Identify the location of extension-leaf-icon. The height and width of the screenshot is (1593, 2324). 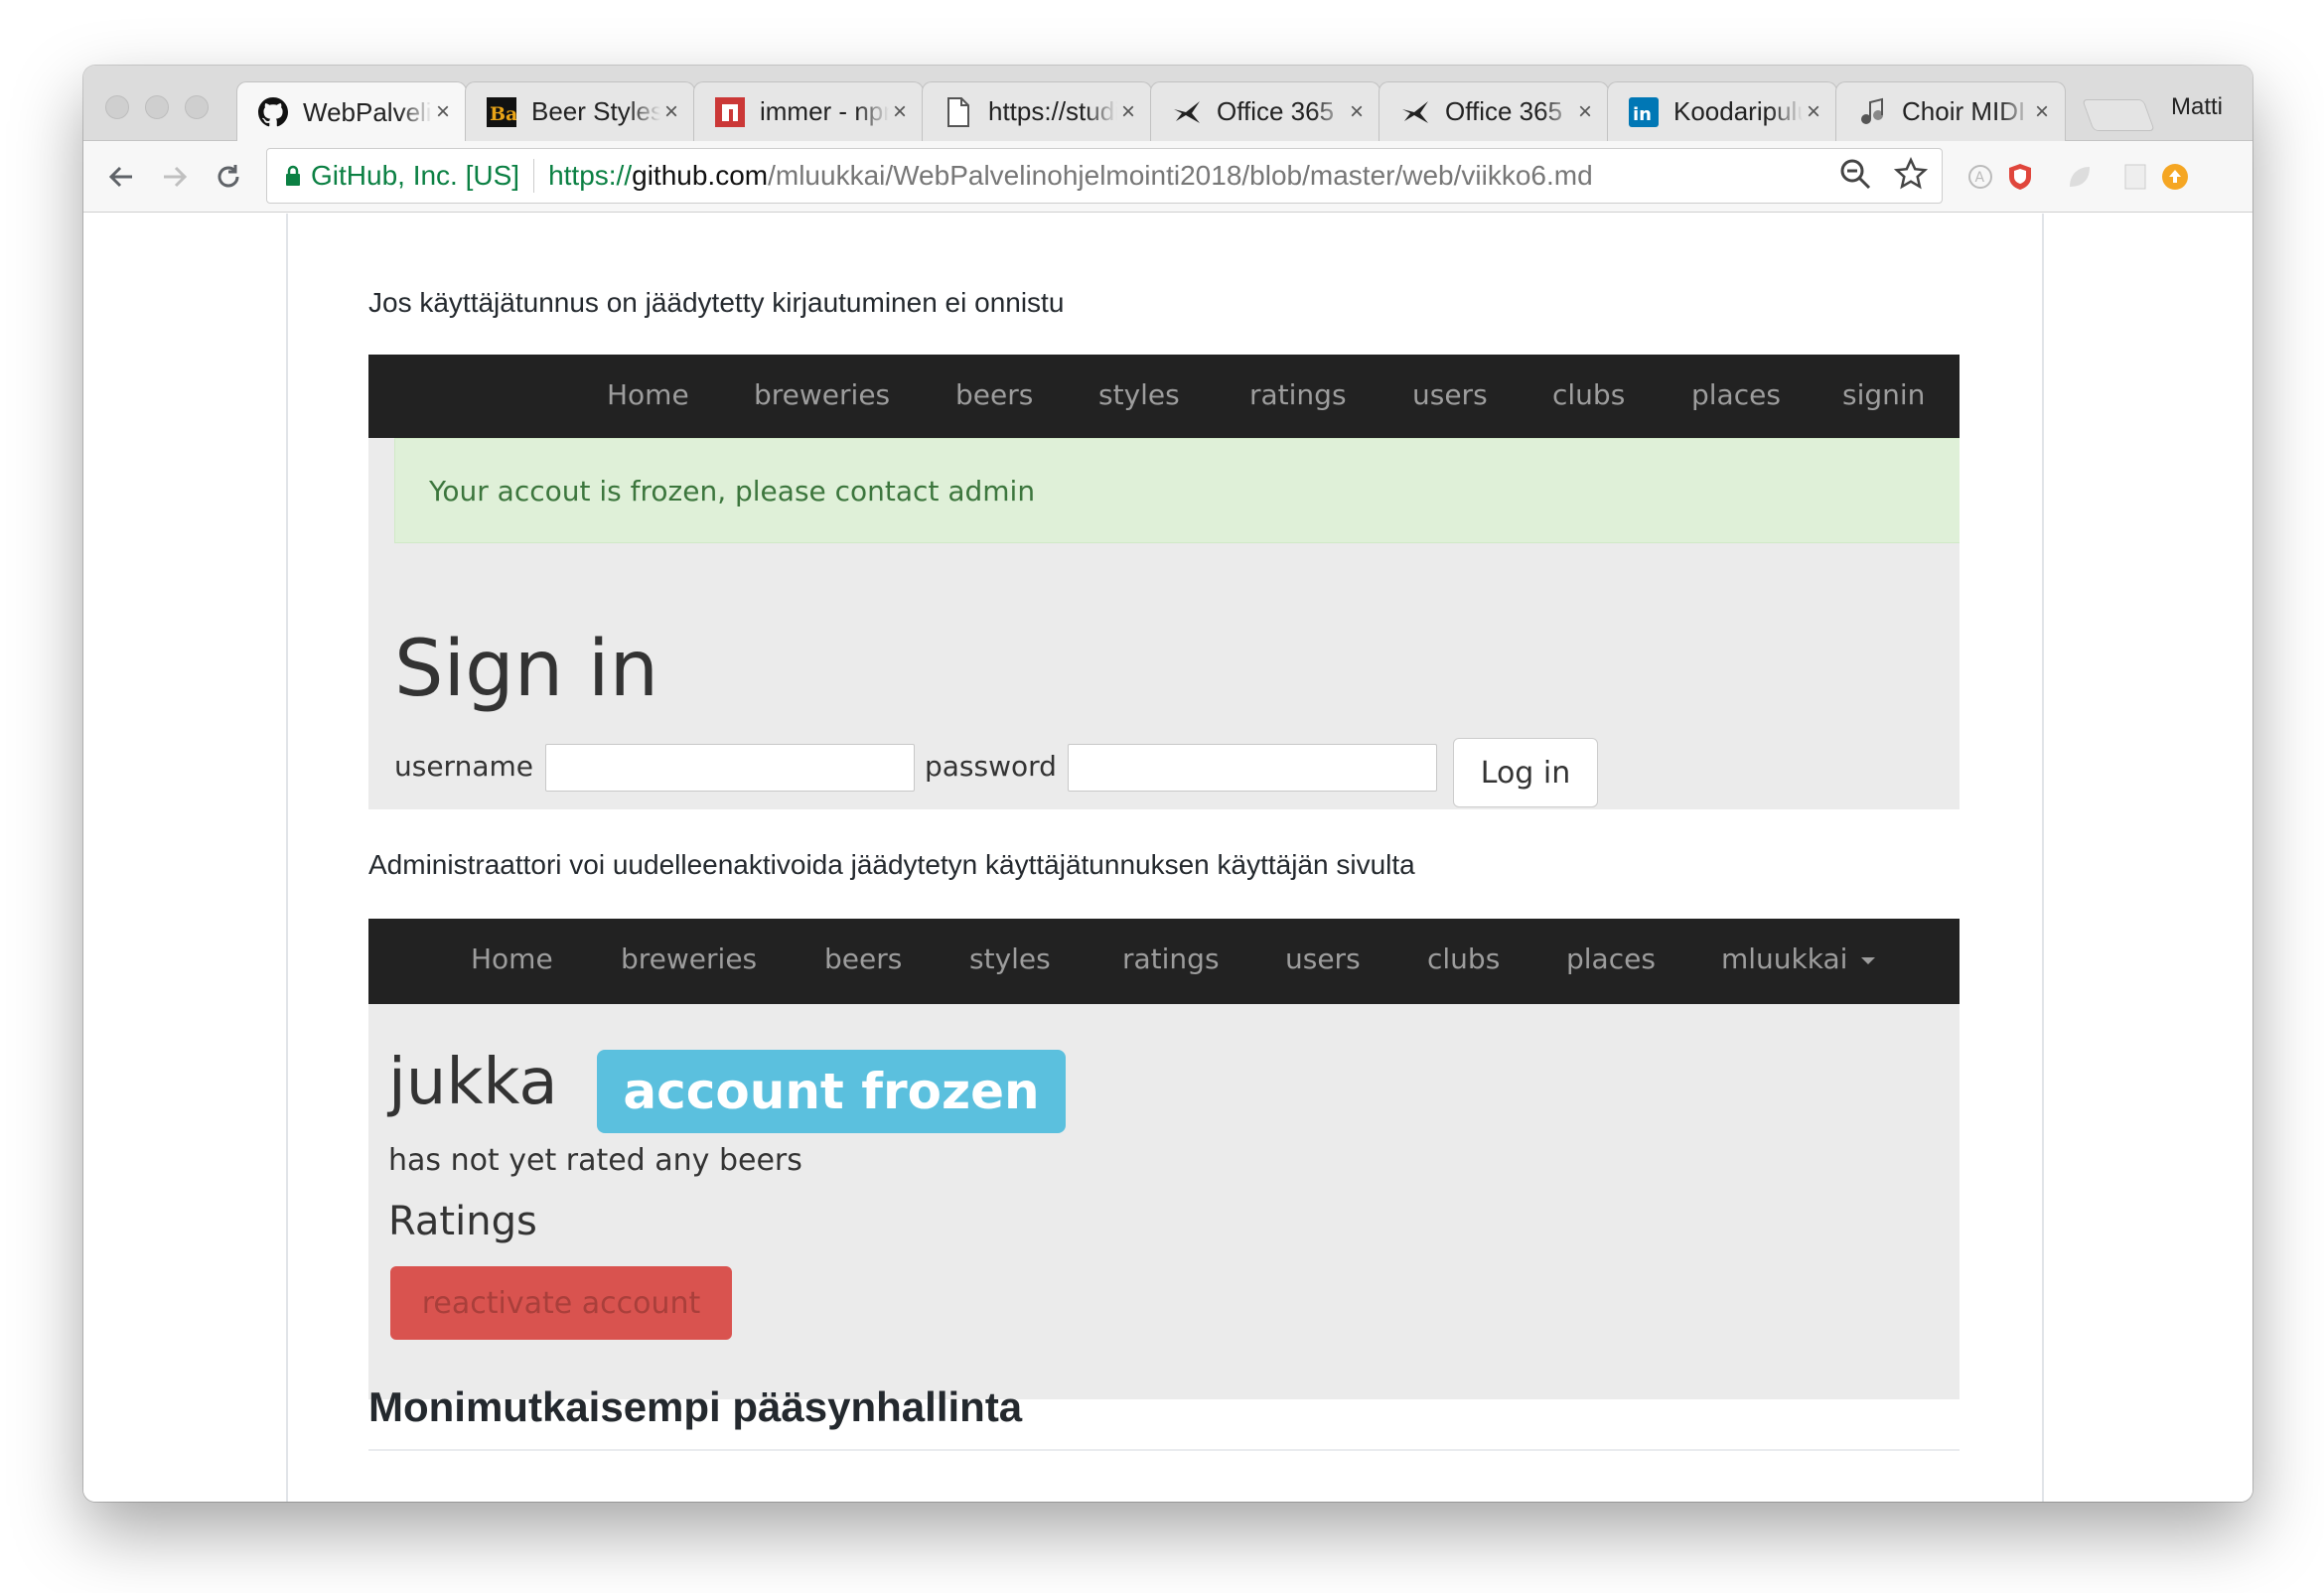
(2080, 177).